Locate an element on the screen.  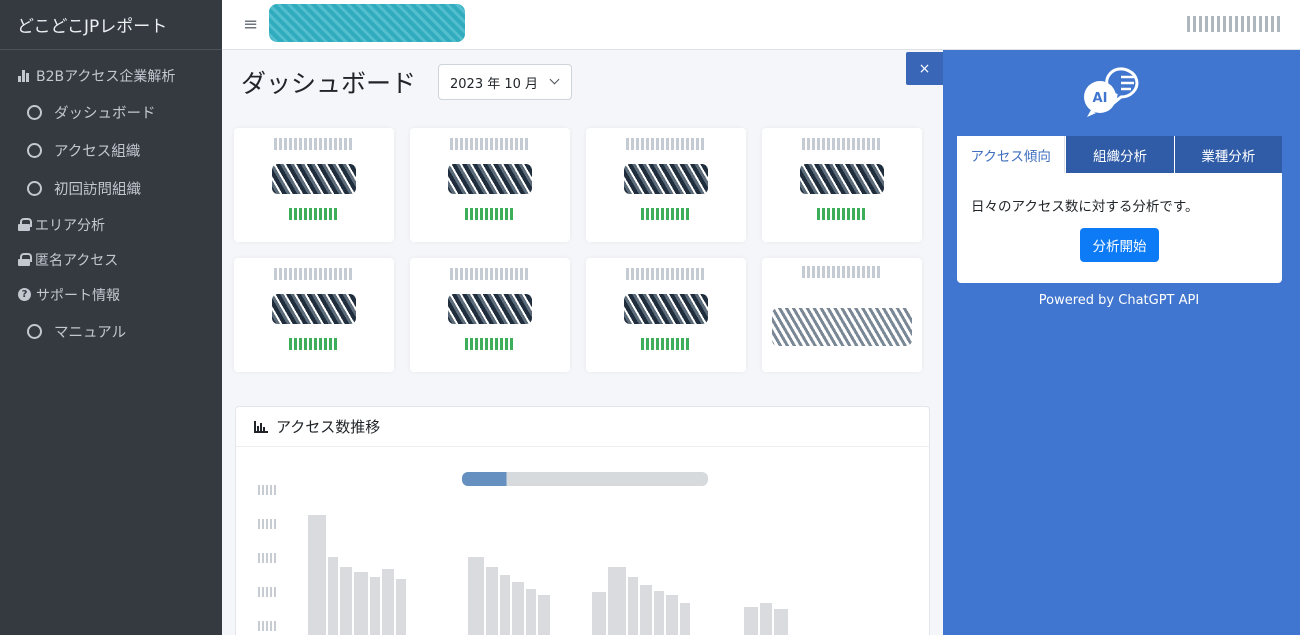
start-analysis-button: 分析開始 is located at coordinates (1119, 245).